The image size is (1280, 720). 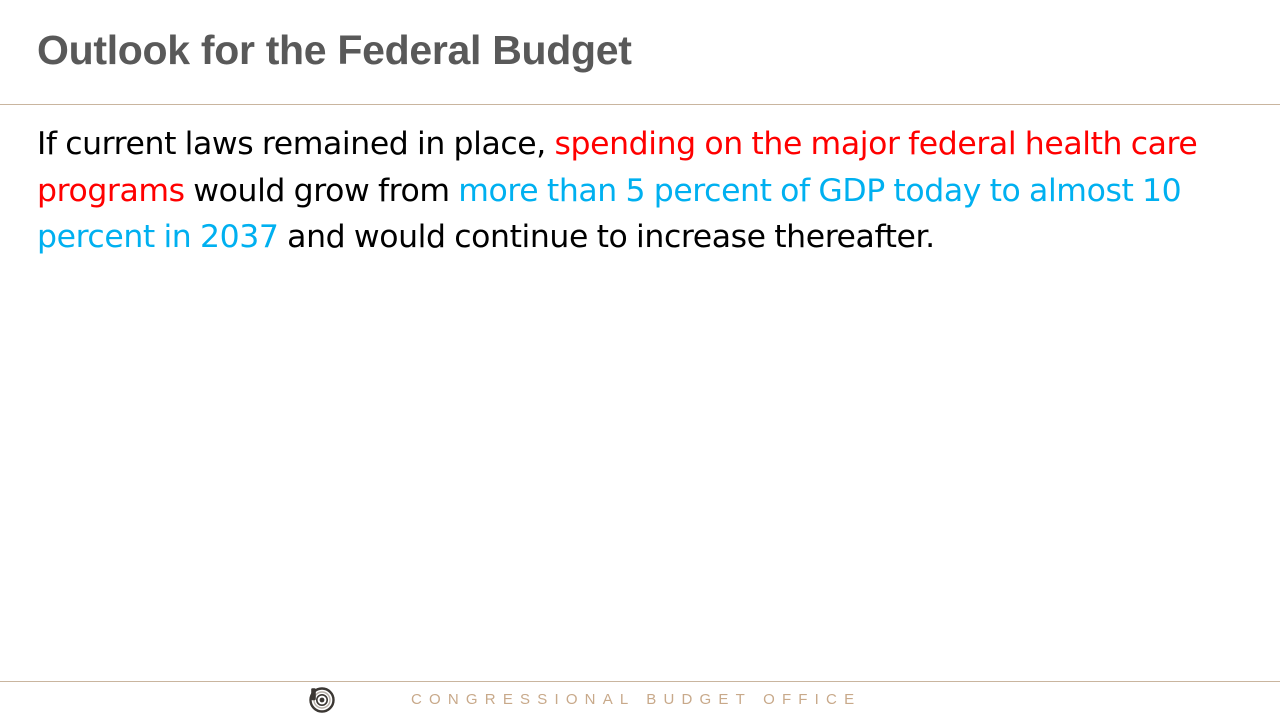 I want to click on cbo-seal-icon, so click(x=322, y=700).